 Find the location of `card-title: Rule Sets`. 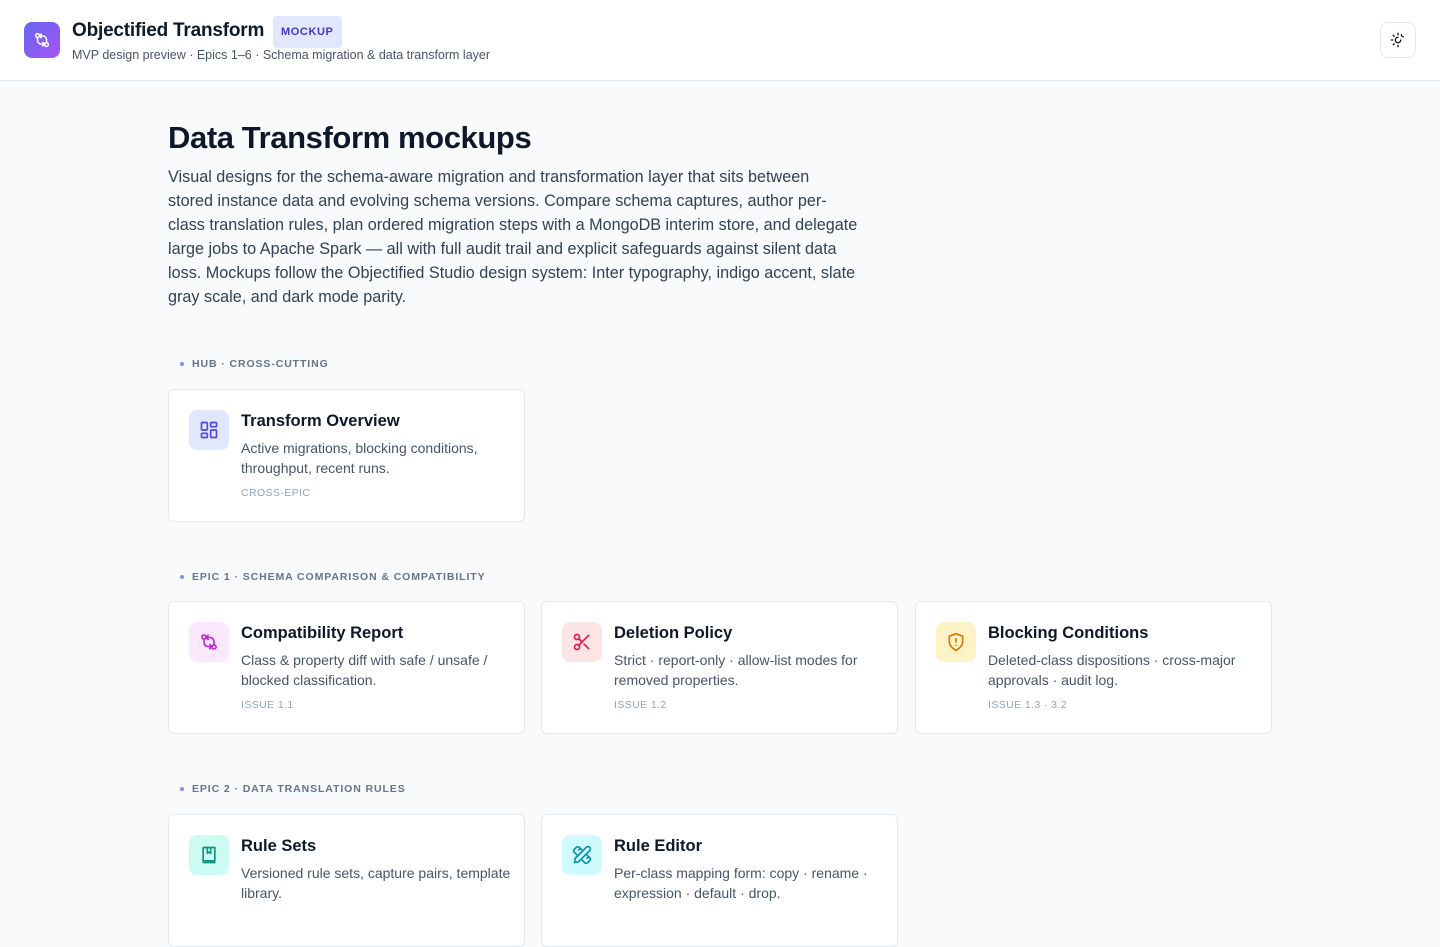

card-title: Rule Sets is located at coordinates (279, 846).